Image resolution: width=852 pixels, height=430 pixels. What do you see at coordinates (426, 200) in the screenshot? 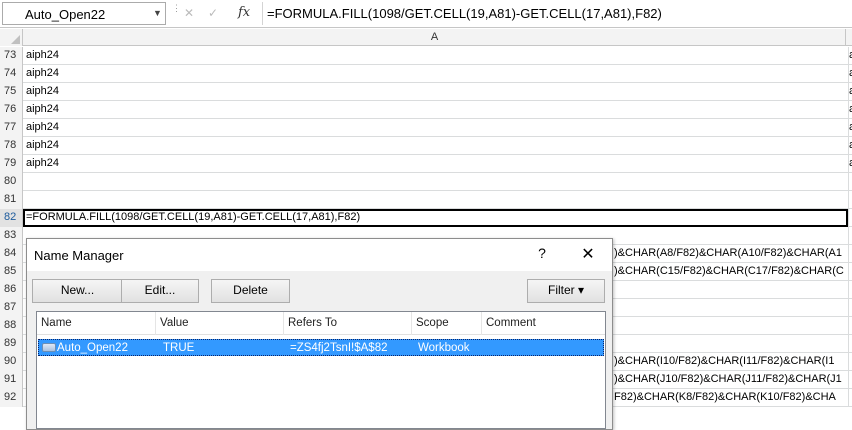
I see `table-row: 81` at bounding box center [426, 200].